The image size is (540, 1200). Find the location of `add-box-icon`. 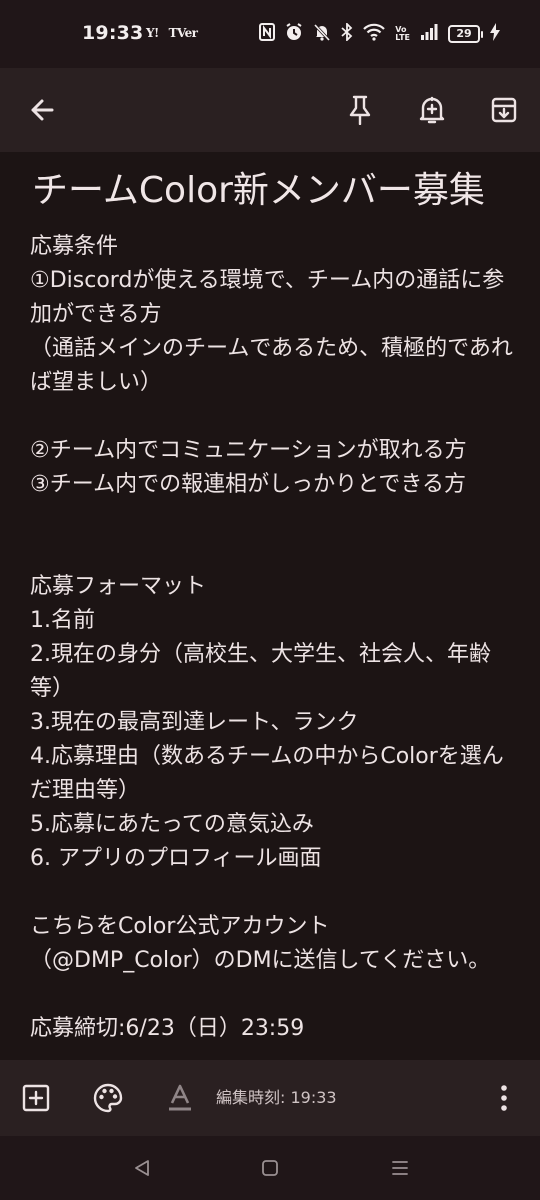

add-box-icon is located at coordinates (36, 1098).